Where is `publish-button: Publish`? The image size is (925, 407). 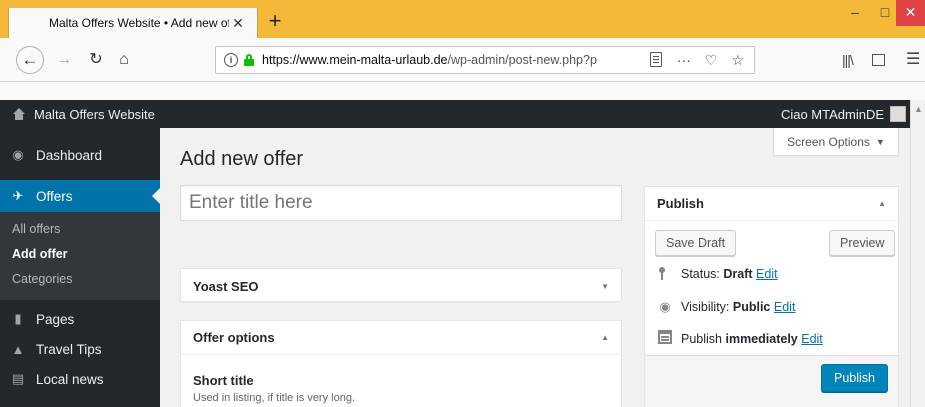
publish-button: Publish is located at coordinates (854, 378).